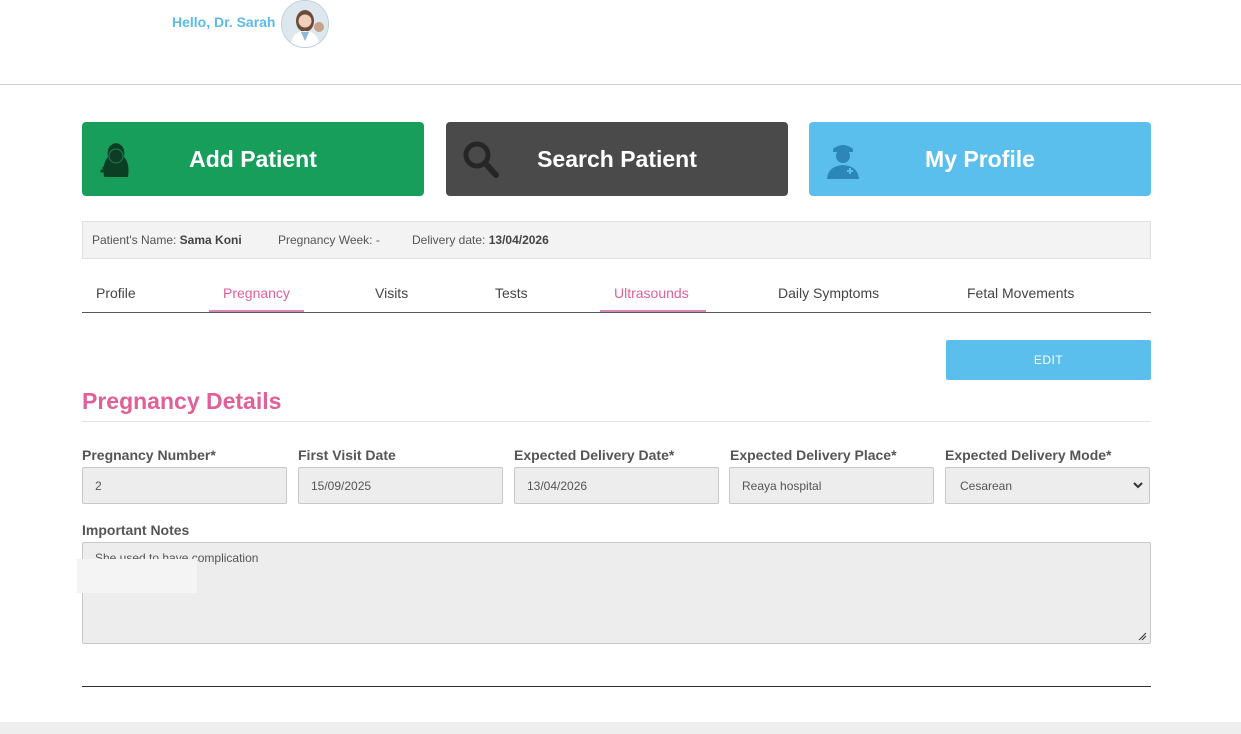 Image resolution: width=1241 pixels, height=734 pixels. Describe the element at coordinates (616, 593) in the screenshot. I see `important-notes-textarea: She used to have complication` at that location.